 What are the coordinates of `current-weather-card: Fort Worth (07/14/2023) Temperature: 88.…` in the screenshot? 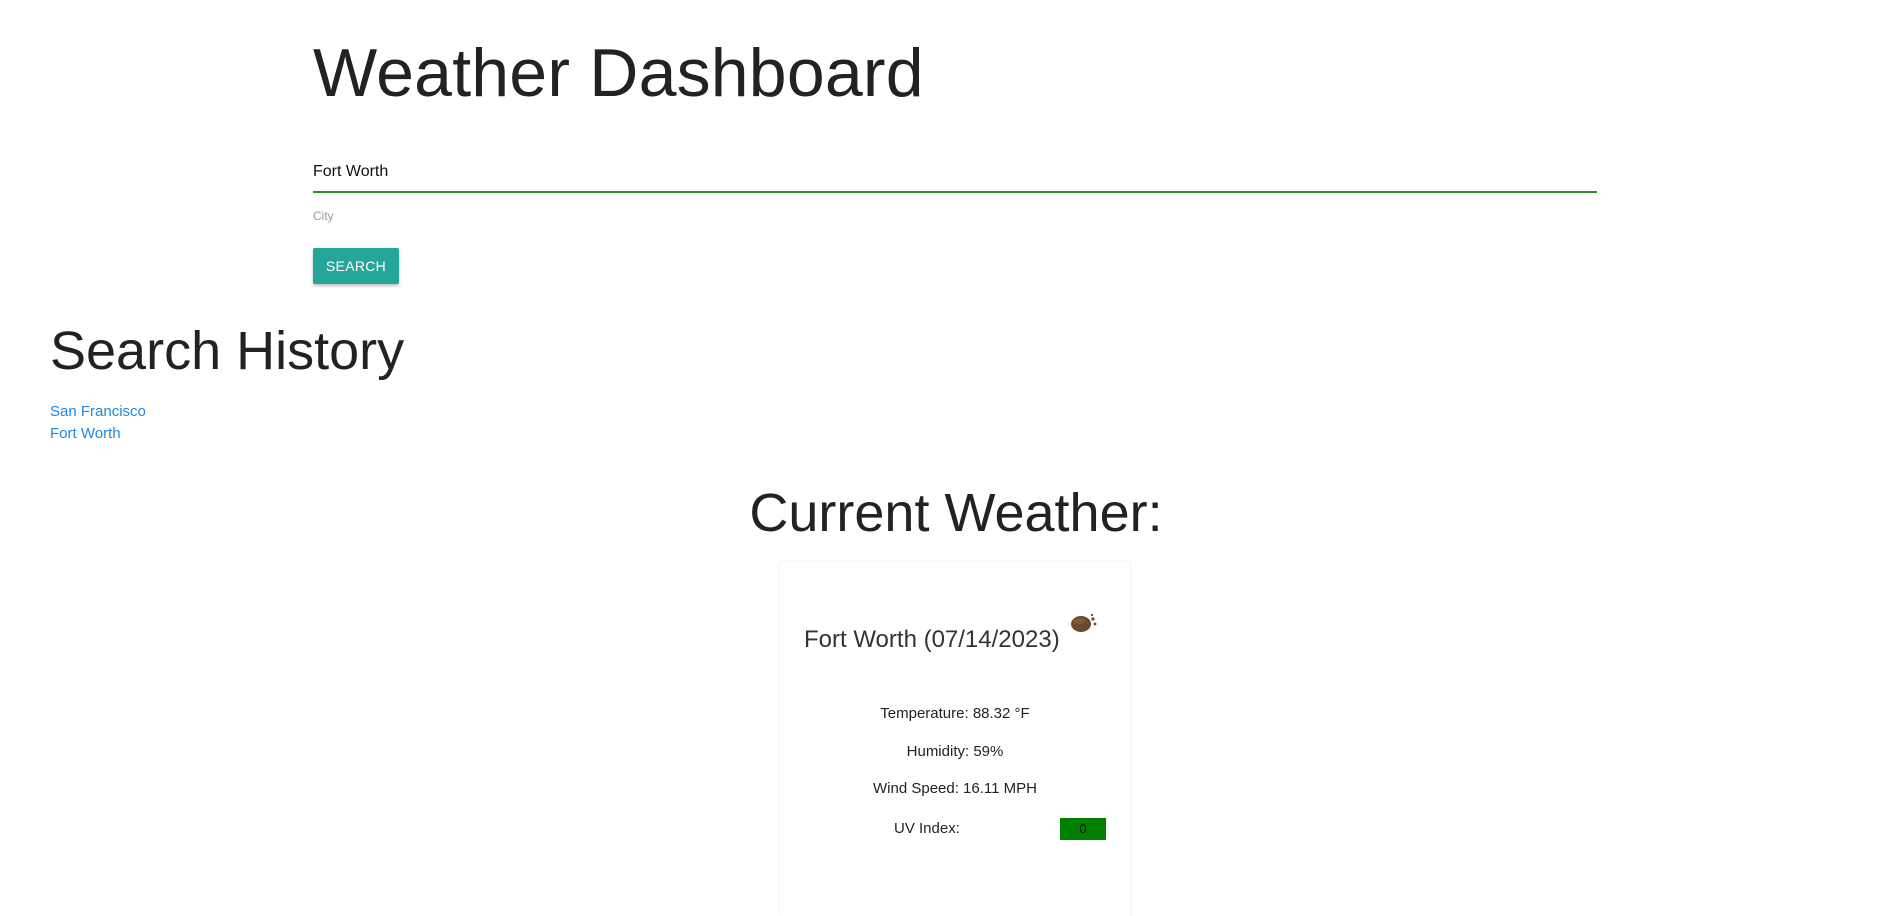 It's located at (955, 739).